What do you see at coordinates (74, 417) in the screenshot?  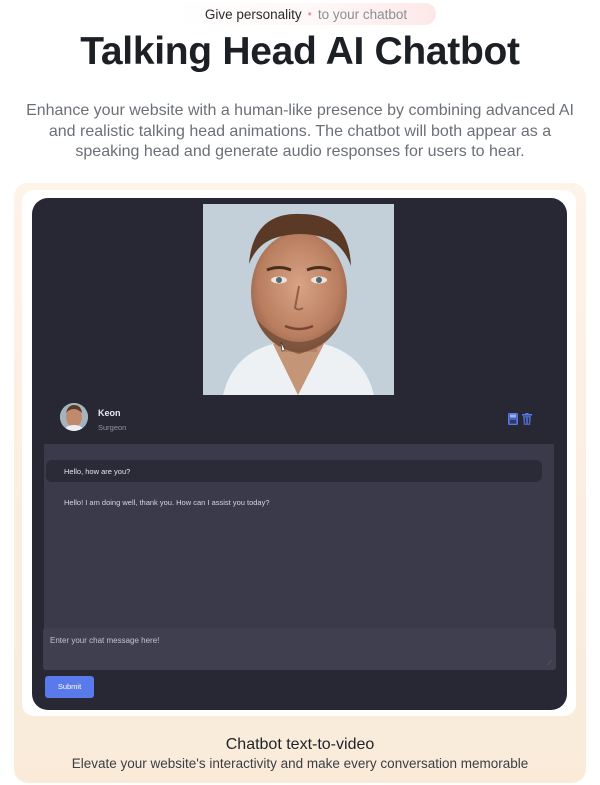 I see `avatar` at bounding box center [74, 417].